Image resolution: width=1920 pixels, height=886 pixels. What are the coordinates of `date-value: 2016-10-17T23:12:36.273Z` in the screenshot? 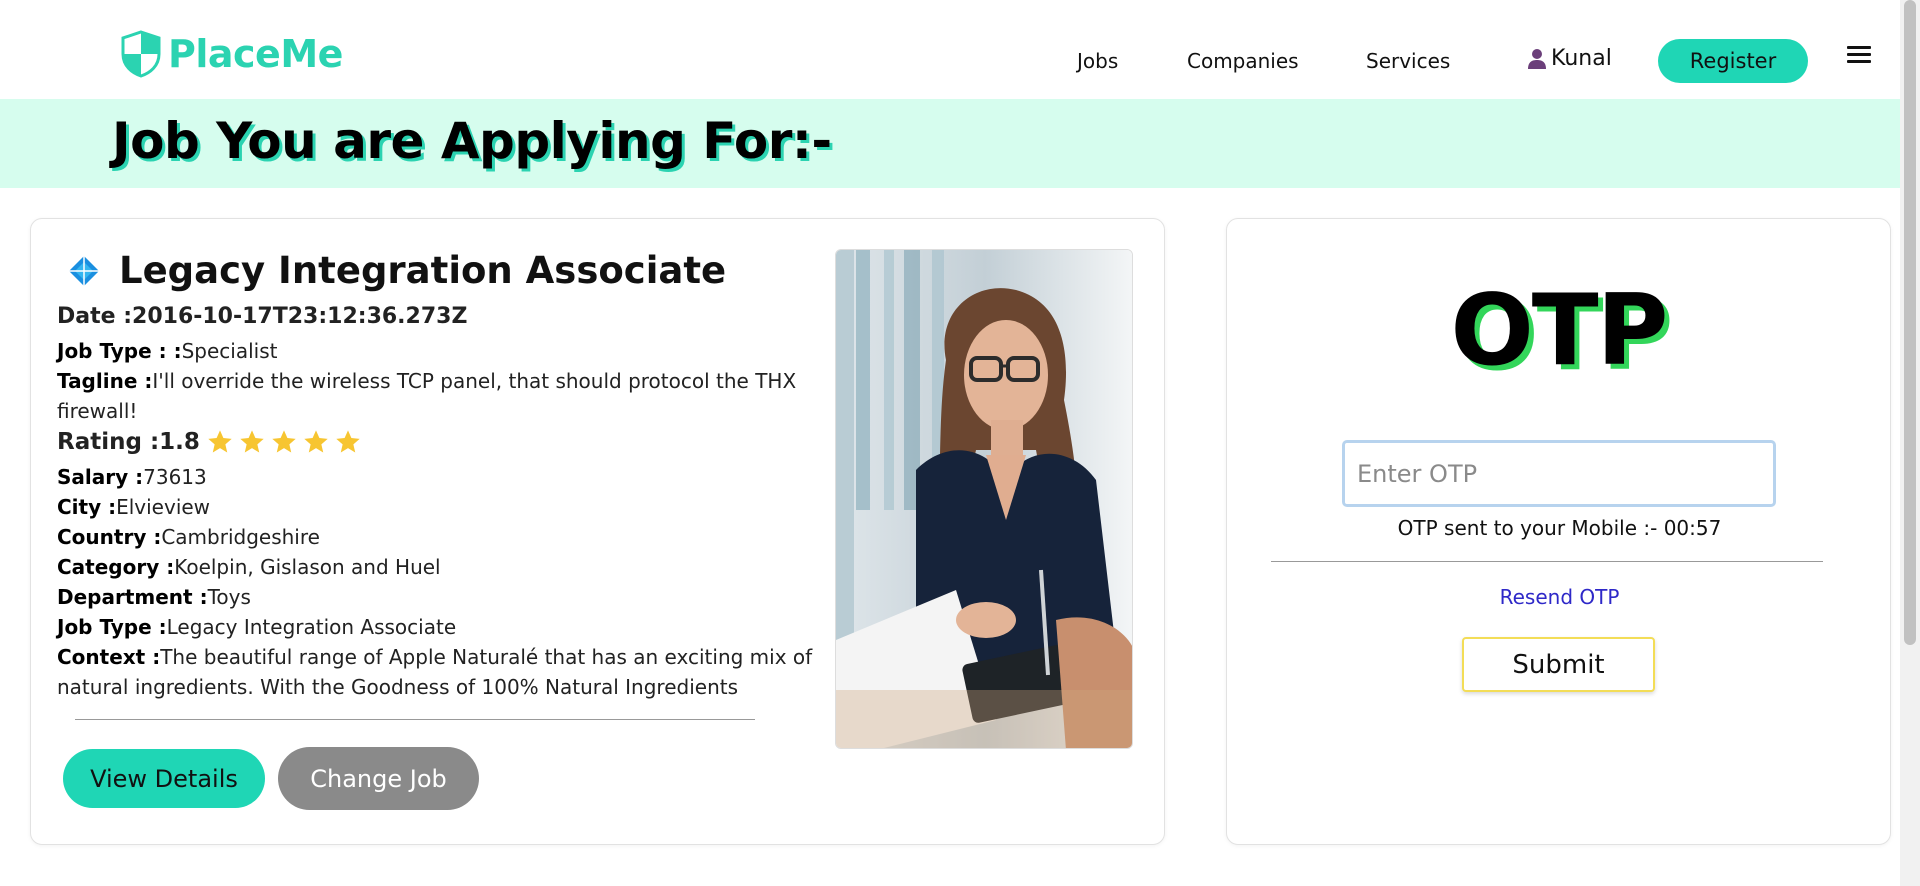 It's located at (300, 316).